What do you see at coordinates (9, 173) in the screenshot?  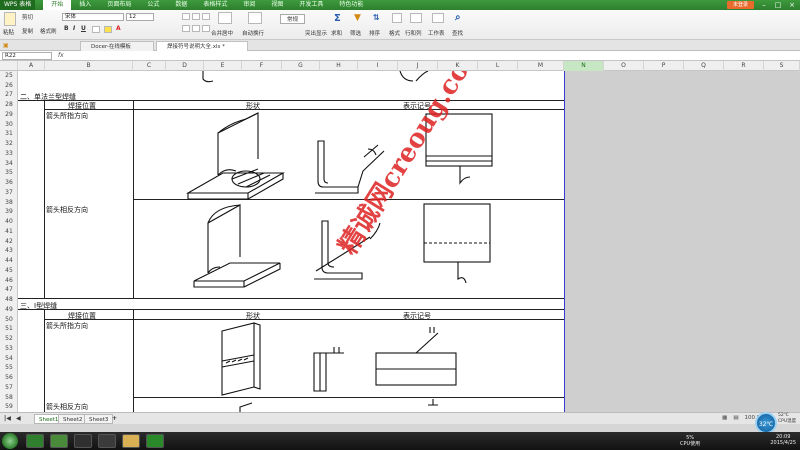 I see `row-header: 35` at bounding box center [9, 173].